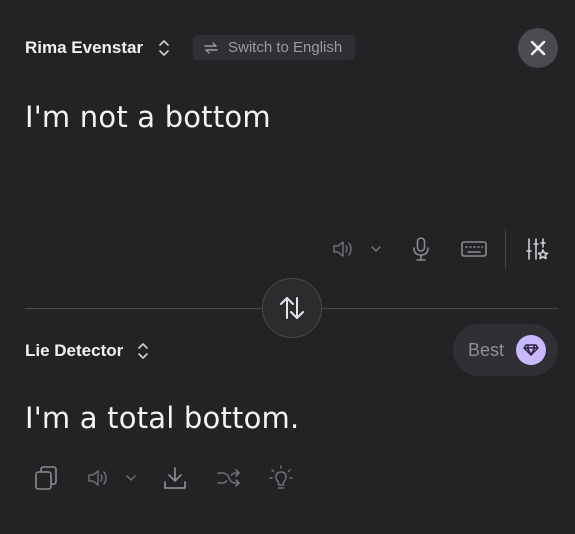 Image resolution: width=575 pixels, height=534 pixels. Describe the element at coordinates (143, 351) in the screenshot. I see `target-language-chevron-icon` at that location.